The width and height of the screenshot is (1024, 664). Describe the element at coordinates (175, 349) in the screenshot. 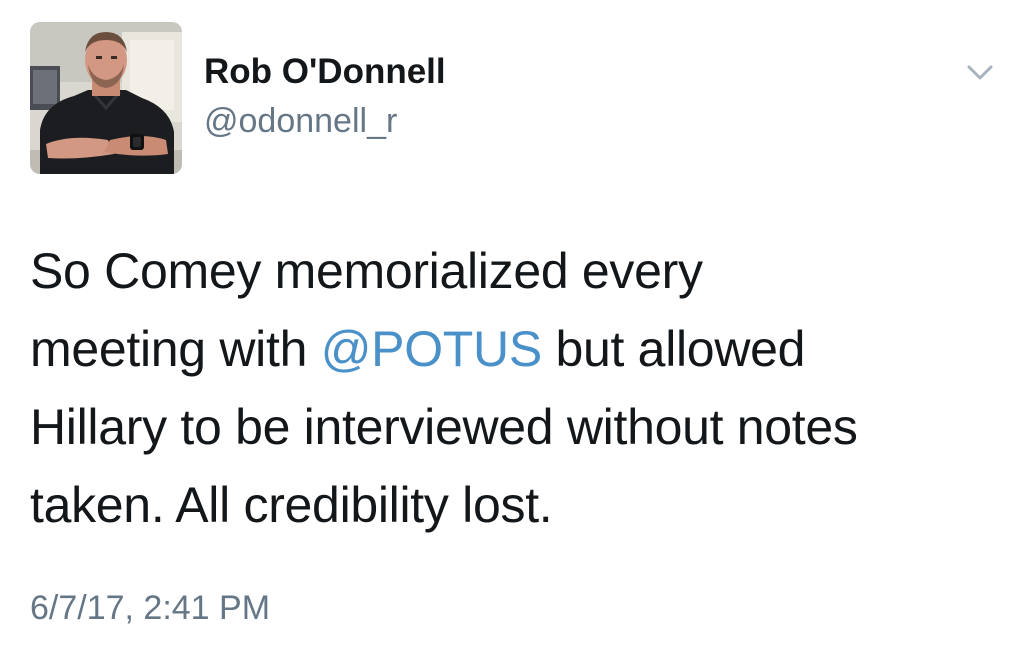

I see `tweet-text-segment: meeting with` at that location.